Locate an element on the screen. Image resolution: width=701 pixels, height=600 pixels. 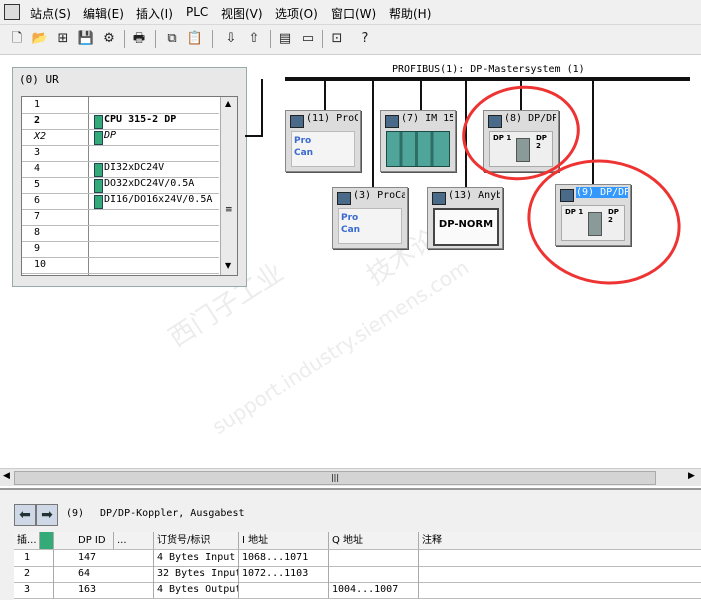
rack-row: 3 is located at coordinates (120, 153).